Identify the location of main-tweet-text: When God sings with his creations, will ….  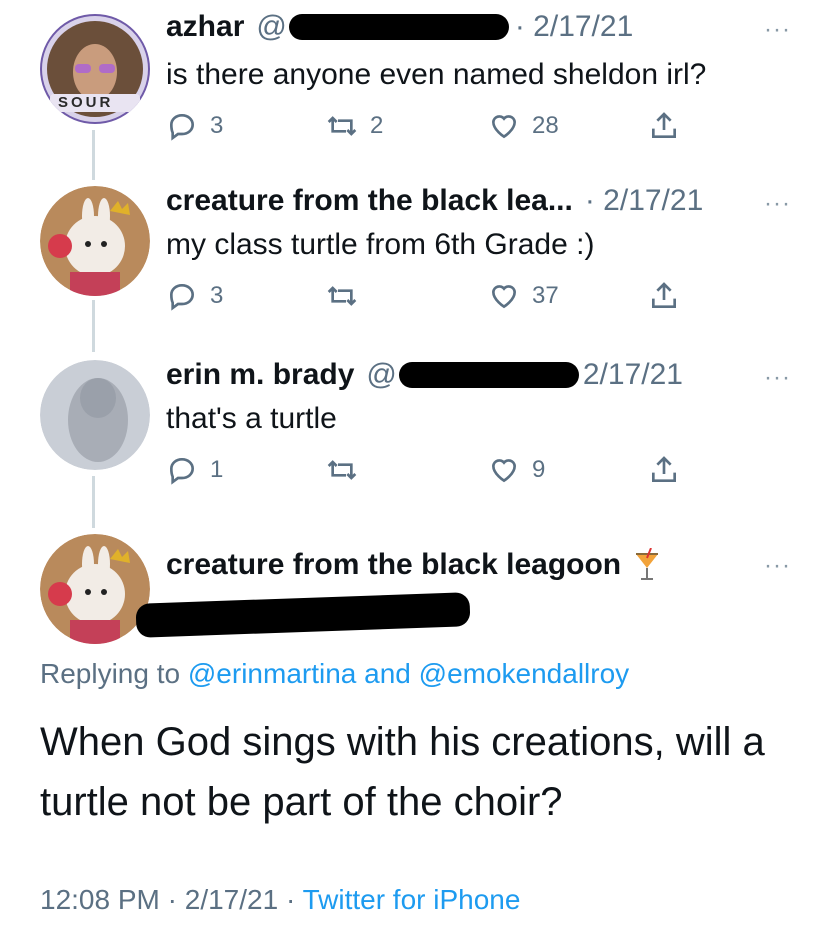
(402, 772).